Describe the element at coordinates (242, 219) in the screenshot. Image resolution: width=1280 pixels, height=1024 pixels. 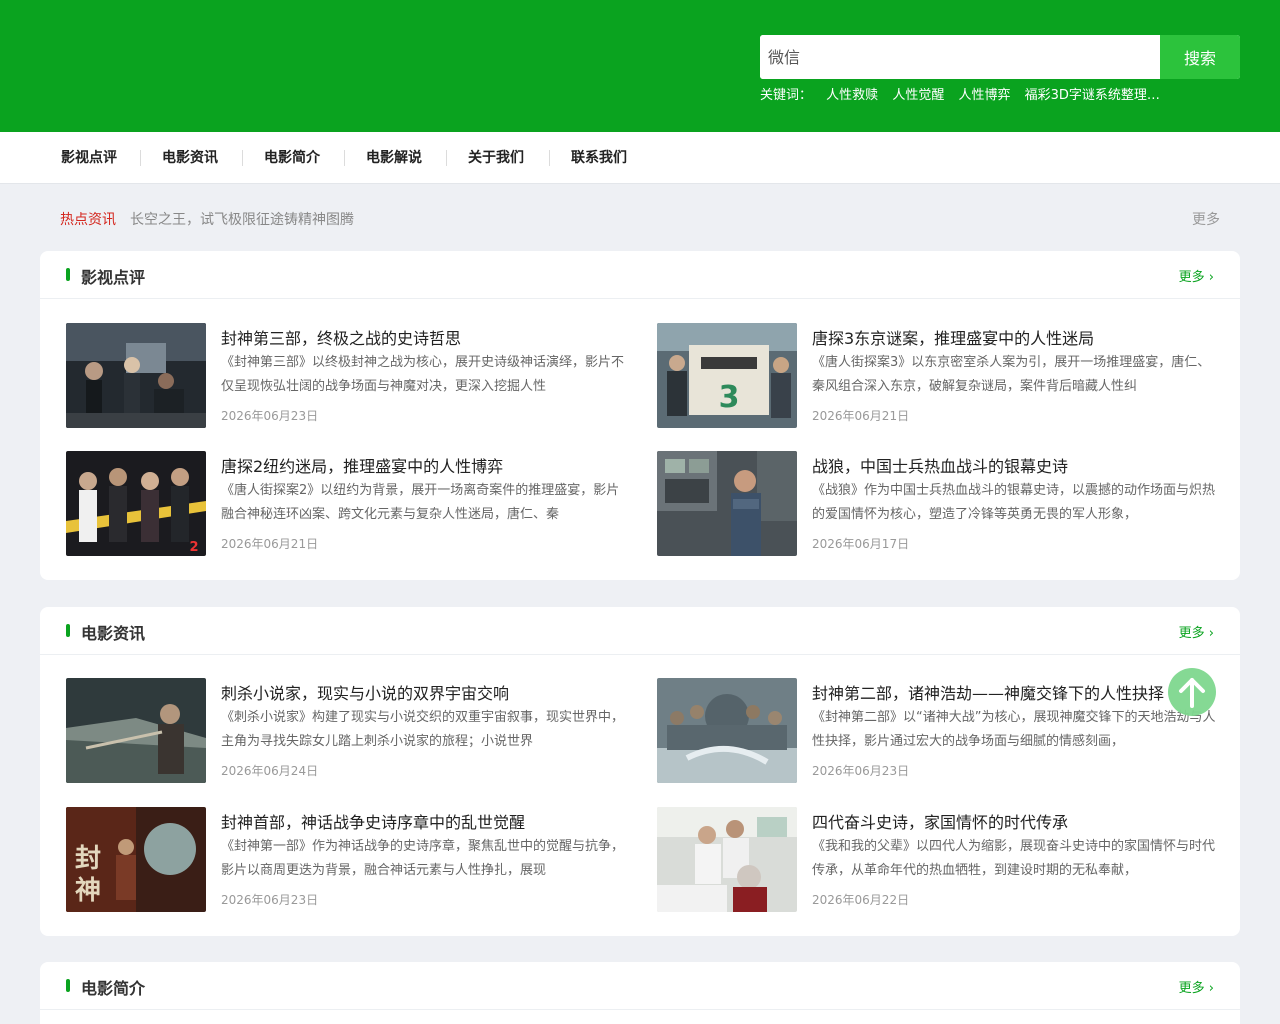
I see `hot-news-link: 长空之王，试飞极限征途铸精神图腾` at that location.